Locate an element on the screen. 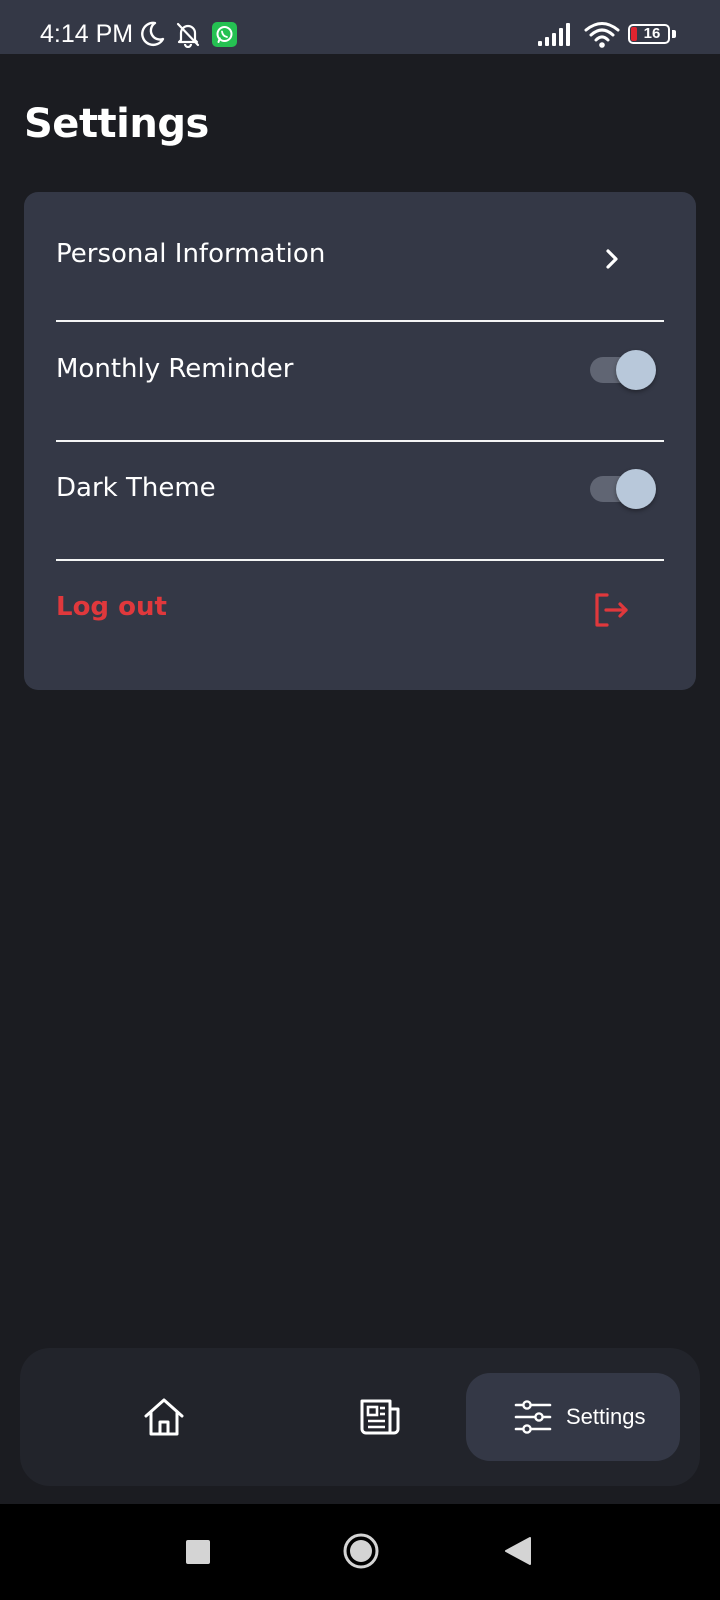 The image size is (720, 1600). home-icon is located at coordinates (164, 1417).